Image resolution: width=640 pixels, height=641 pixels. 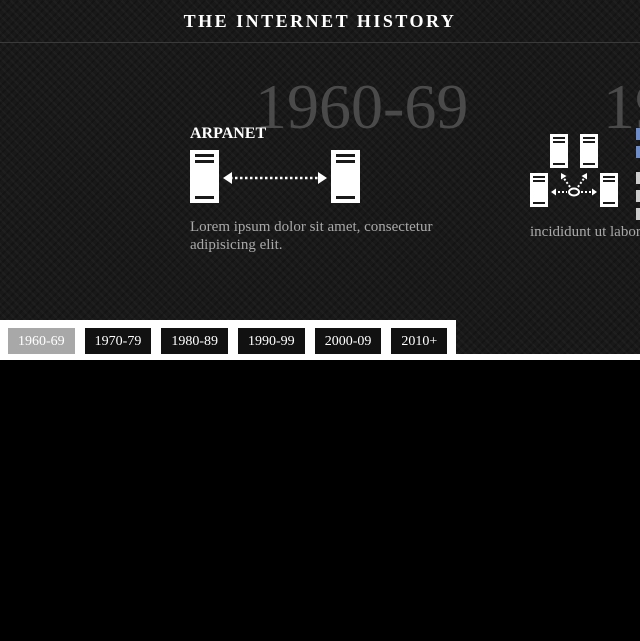 I want to click on server-link-icon, so click(x=275, y=176).